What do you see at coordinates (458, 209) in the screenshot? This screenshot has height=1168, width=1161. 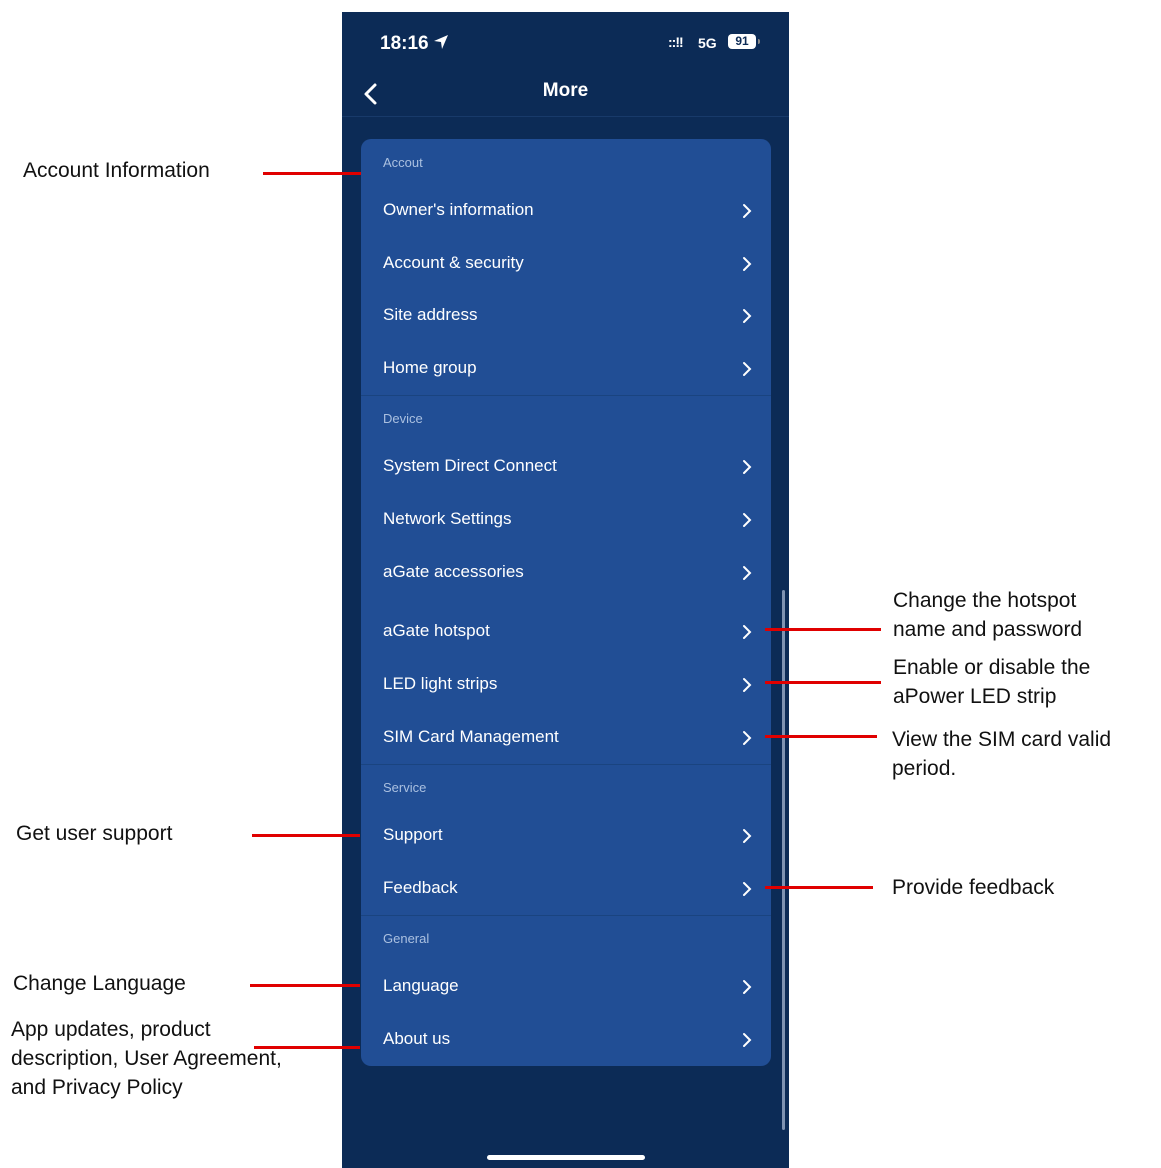 I see `menu-item-label: Owner's information` at bounding box center [458, 209].